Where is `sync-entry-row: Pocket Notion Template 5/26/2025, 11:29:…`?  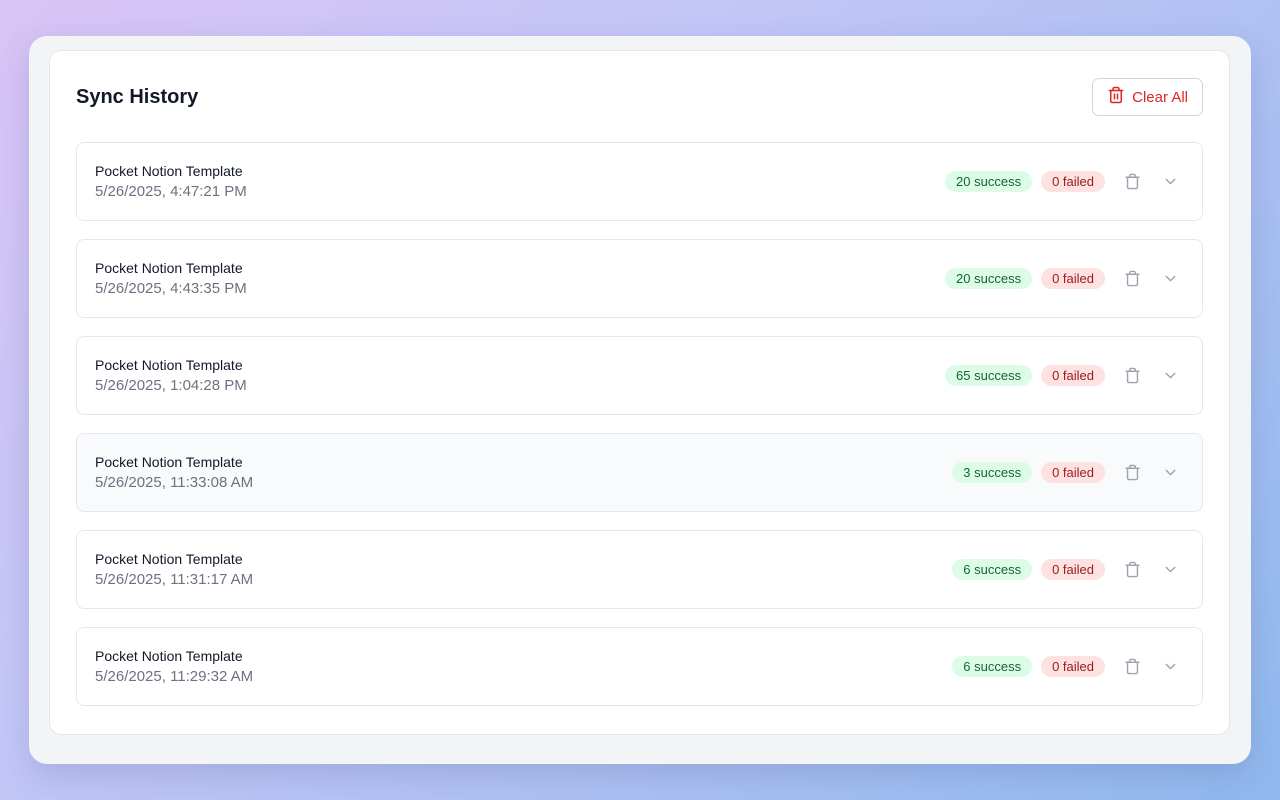
sync-entry-row: Pocket Notion Template 5/26/2025, 11:29:… is located at coordinates (639, 666).